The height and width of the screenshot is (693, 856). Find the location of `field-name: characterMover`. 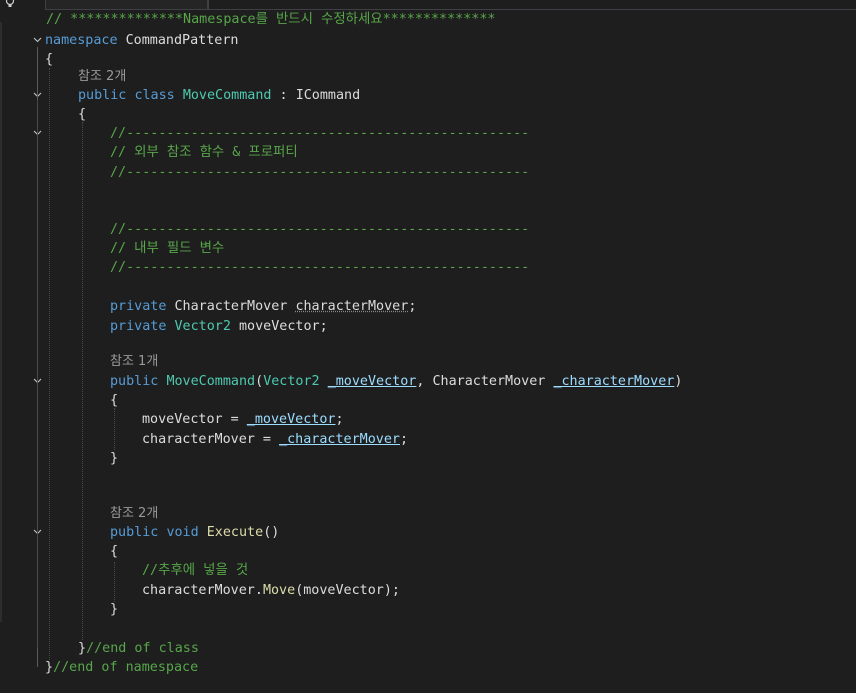

field-name: characterMover is located at coordinates (352, 306).